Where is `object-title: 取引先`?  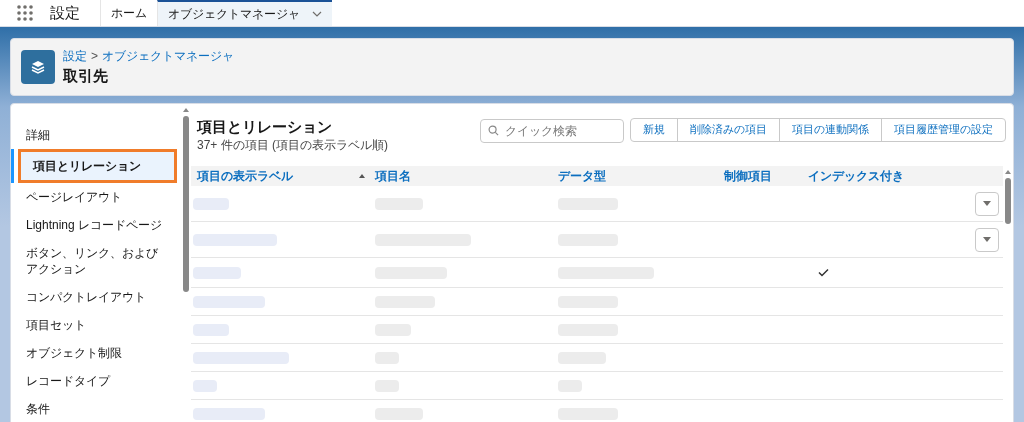 object-title: 取引先 is located at coordinates (86, 75).